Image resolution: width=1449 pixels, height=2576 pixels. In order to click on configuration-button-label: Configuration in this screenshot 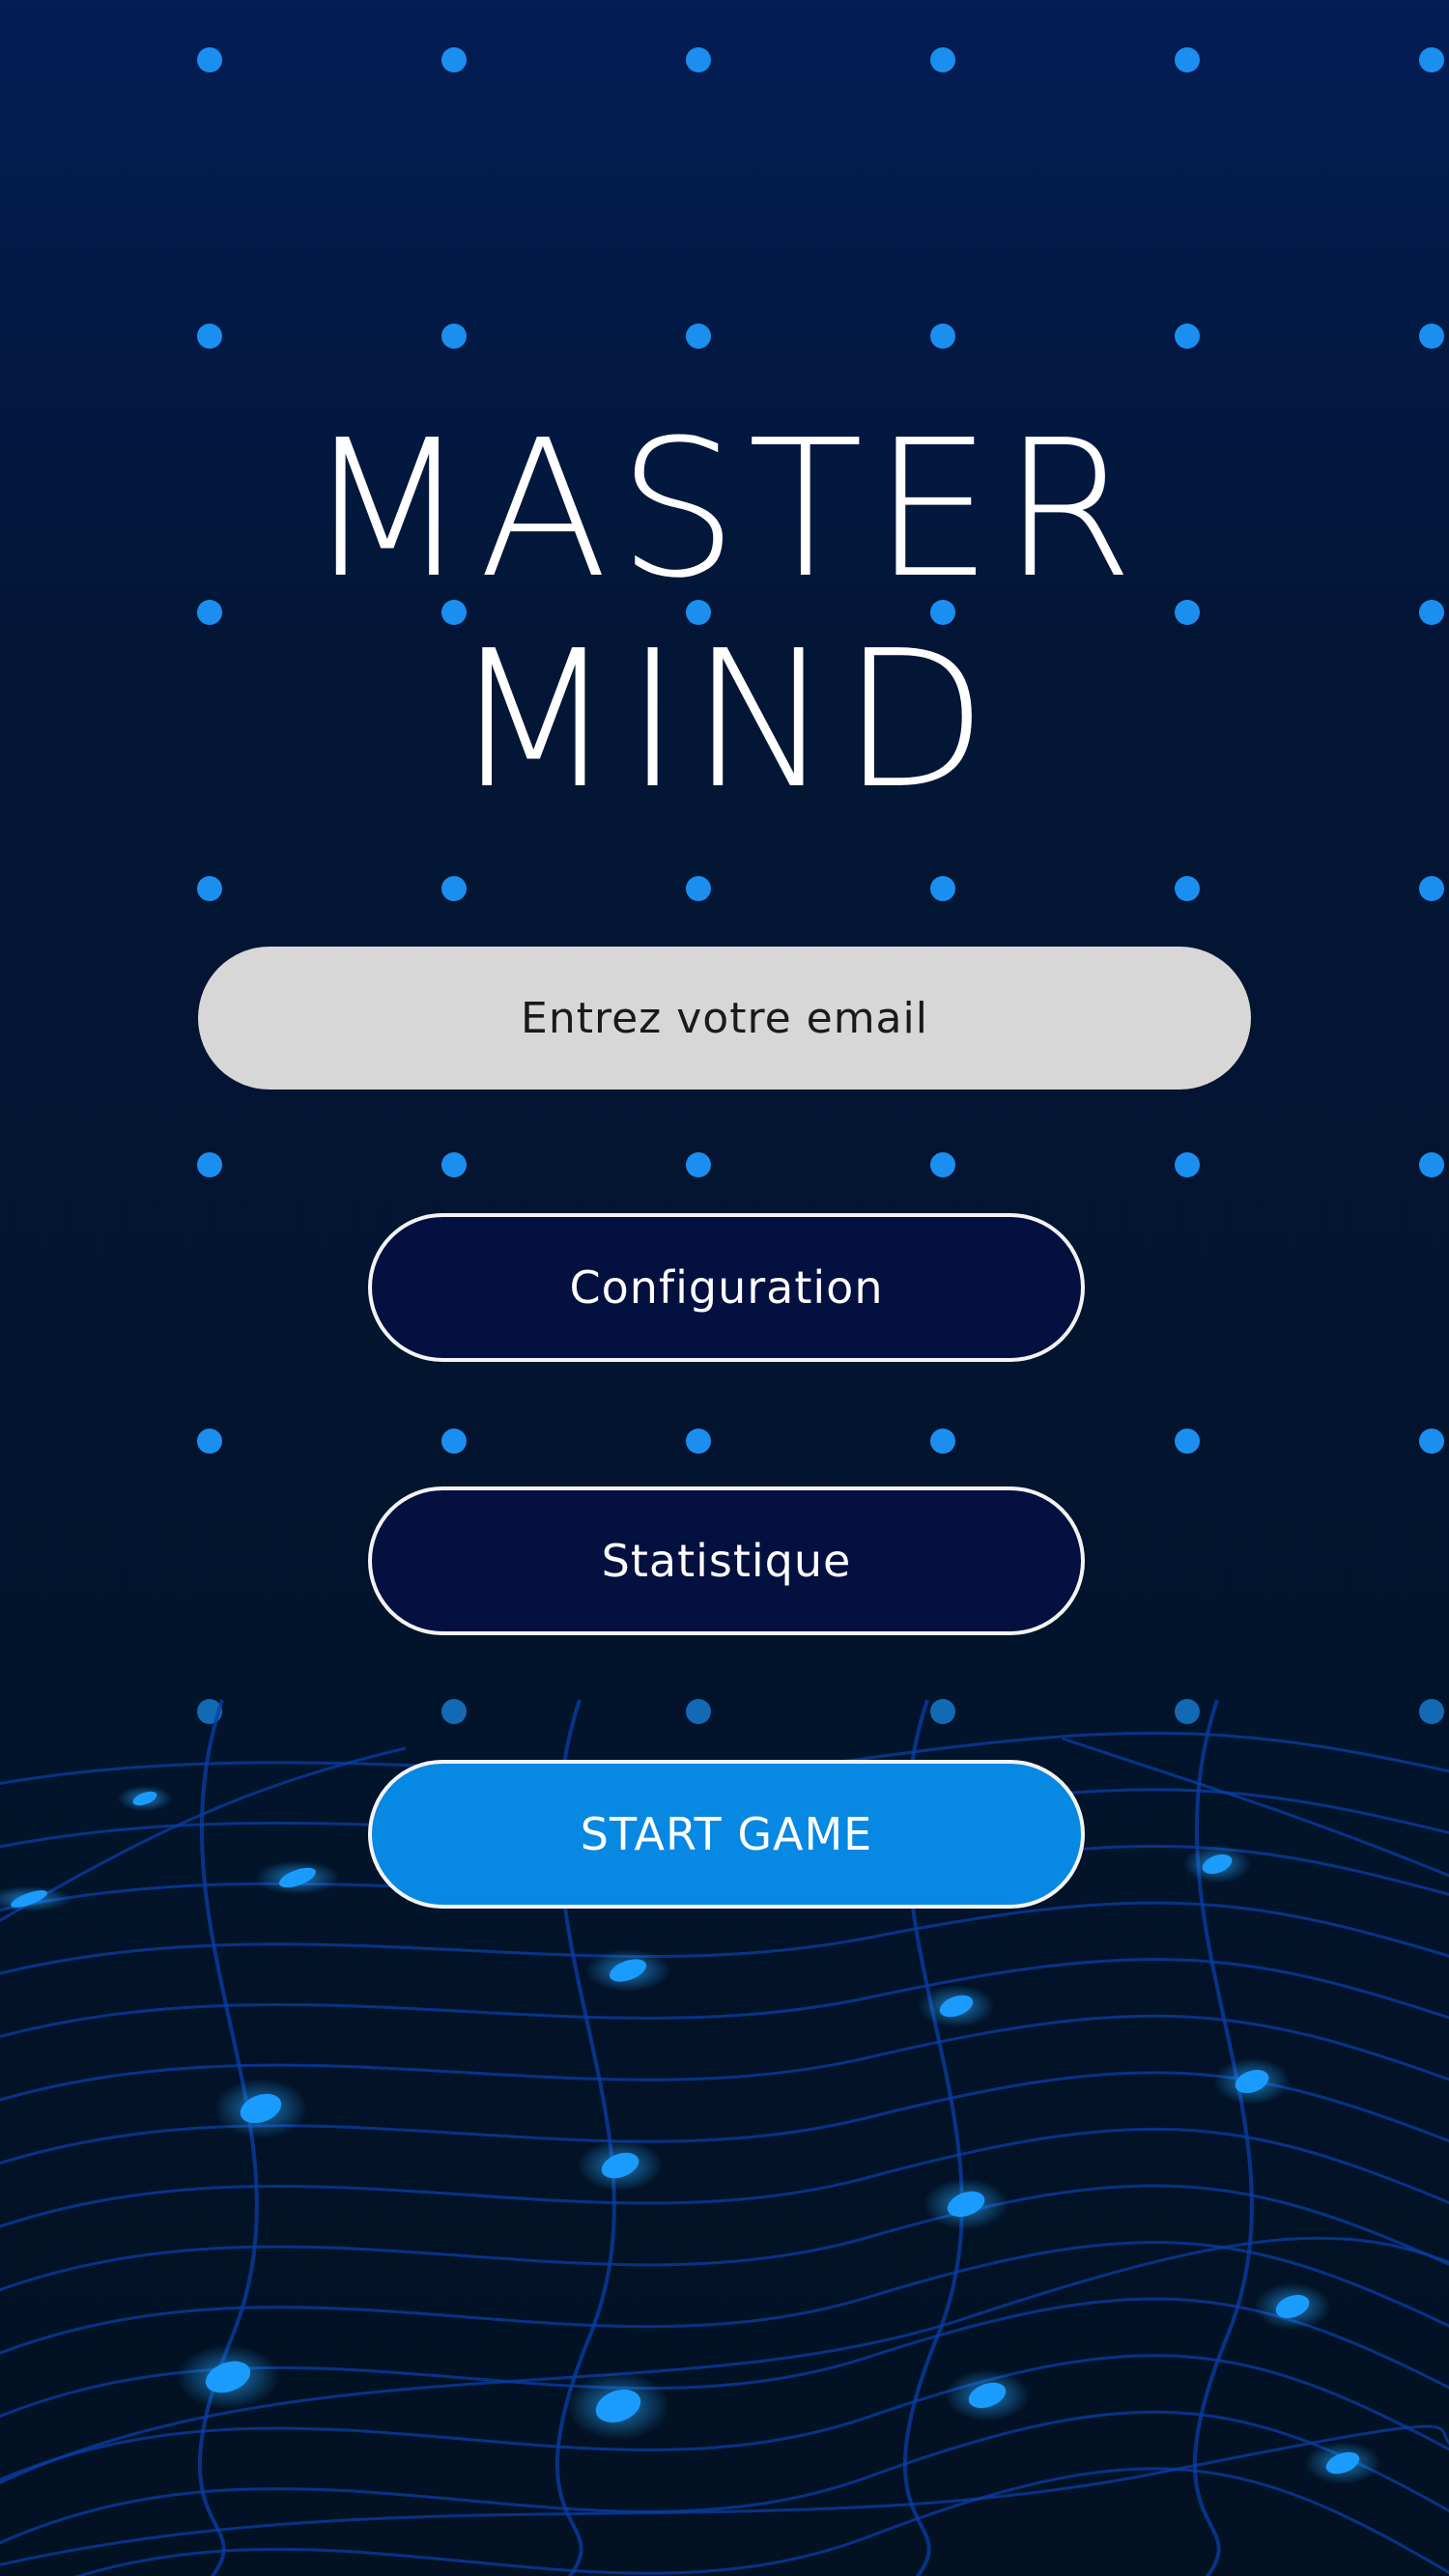, I will do `click(726, 1287)`.